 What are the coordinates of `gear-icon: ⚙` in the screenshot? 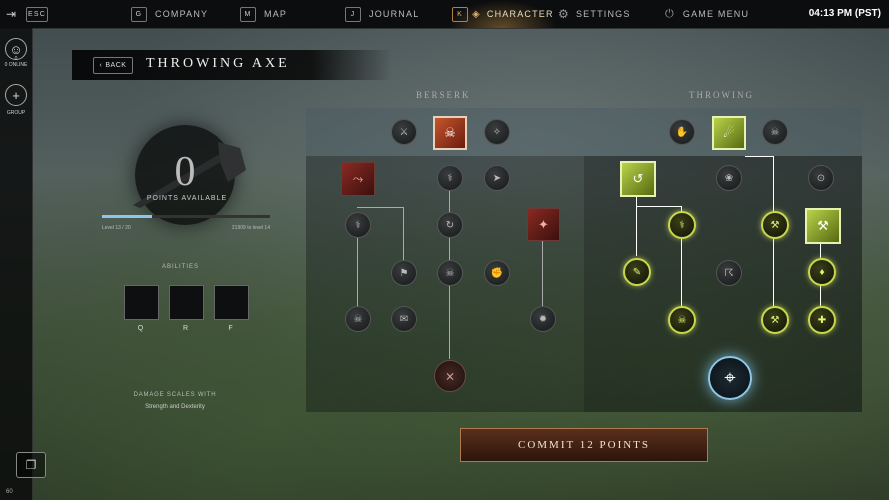 It's located at (564, 14).